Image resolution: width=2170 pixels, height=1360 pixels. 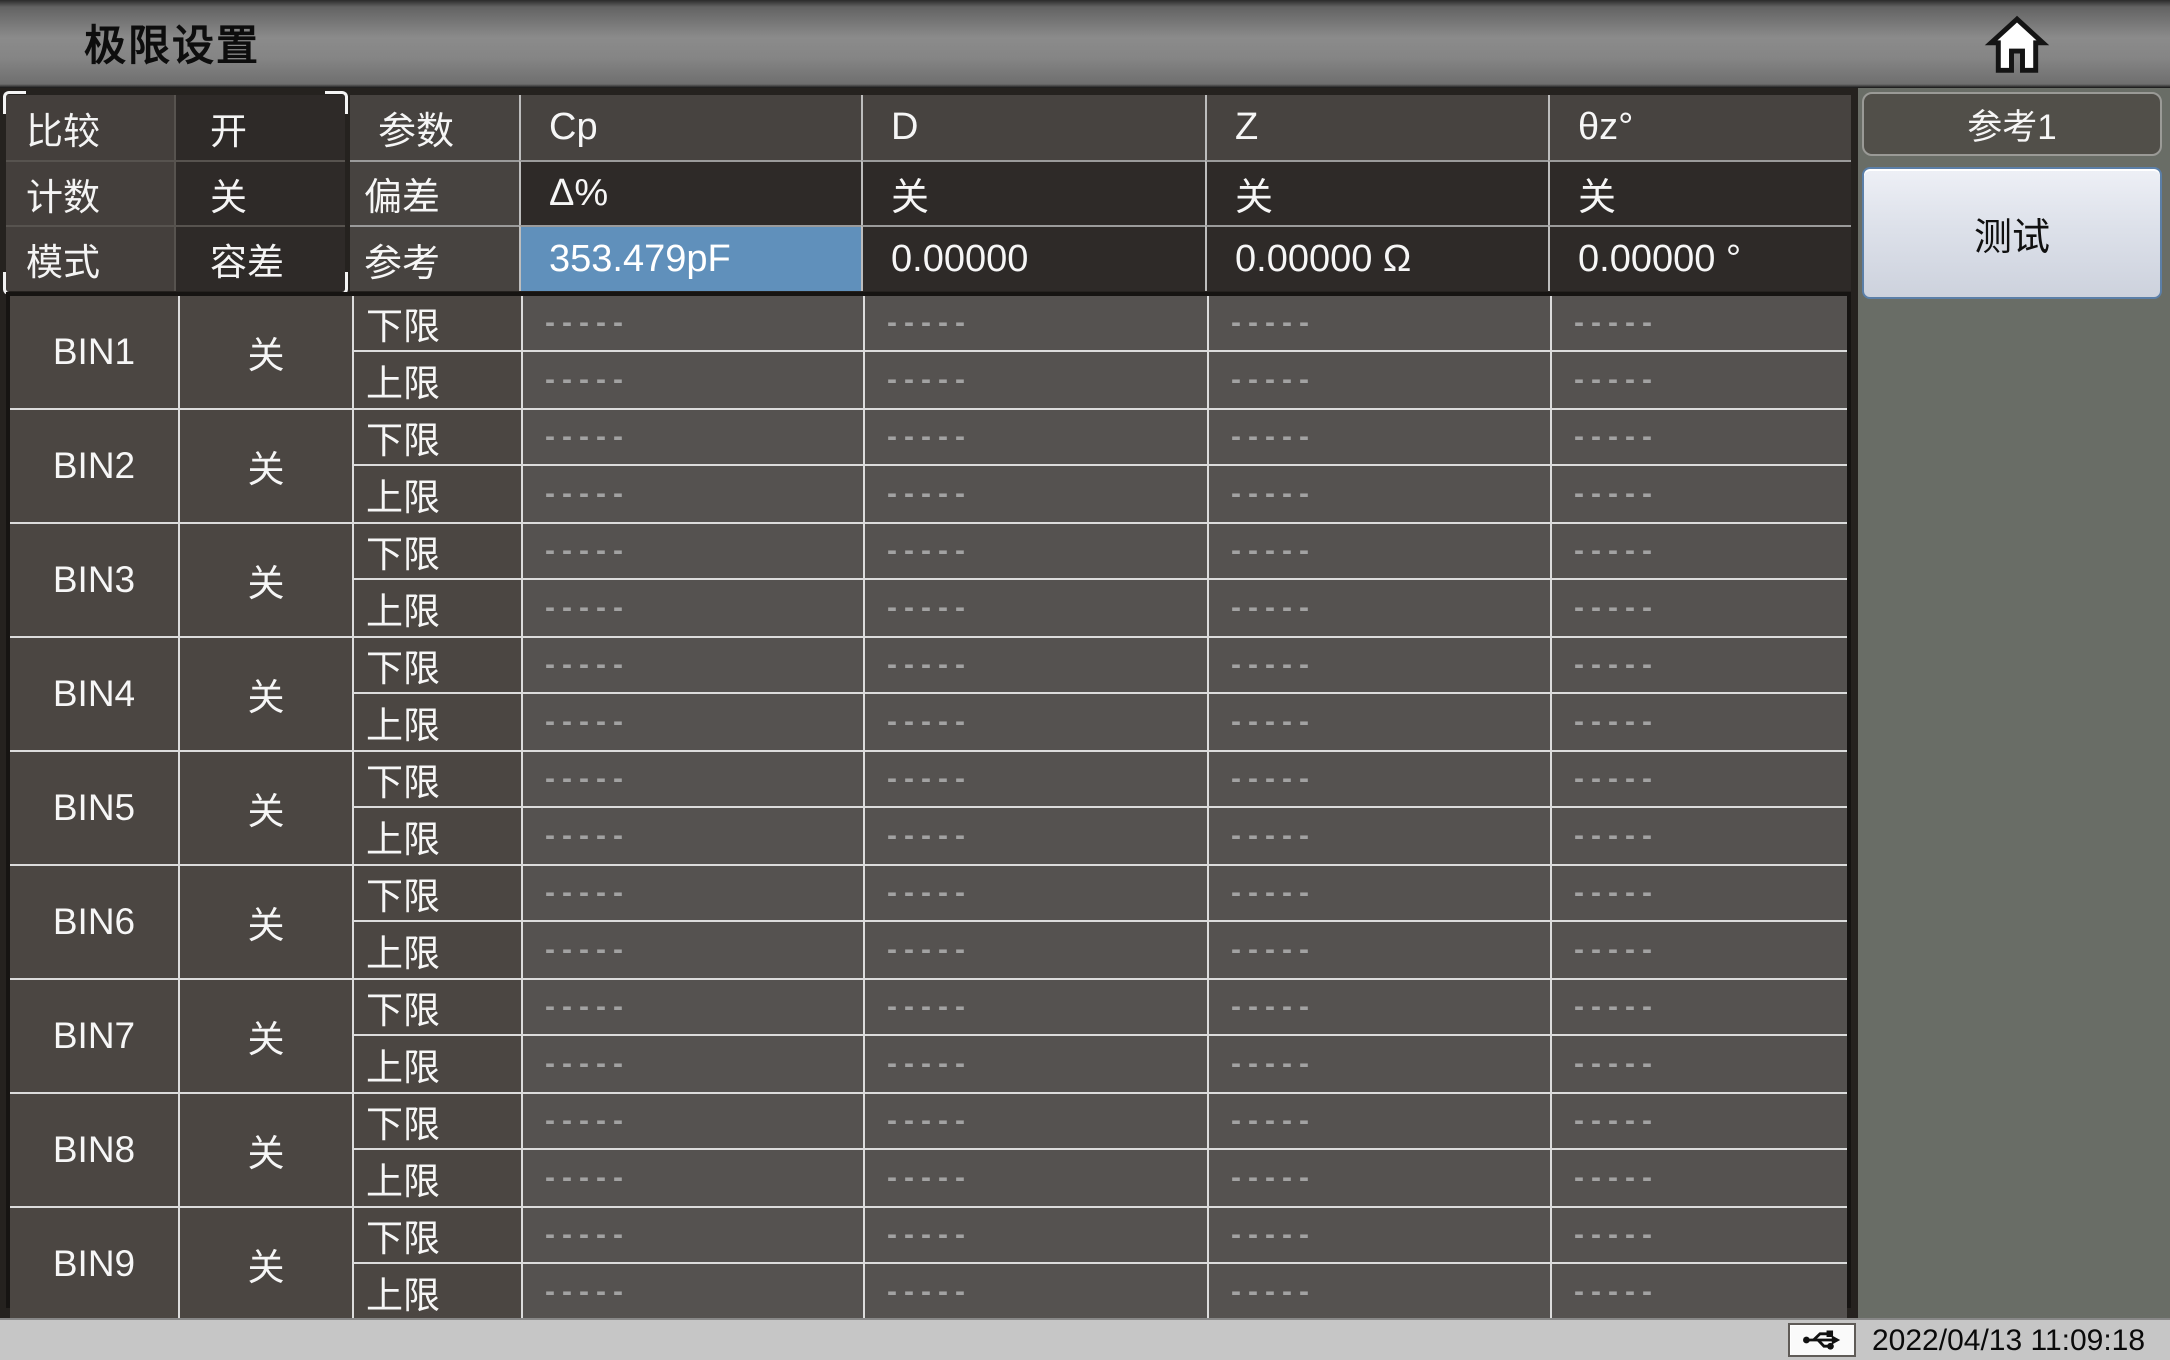 What do you see at coordinates (1033, 127) in the screenshot?
I see `param-d: D` at bounding box center [1033, 127].